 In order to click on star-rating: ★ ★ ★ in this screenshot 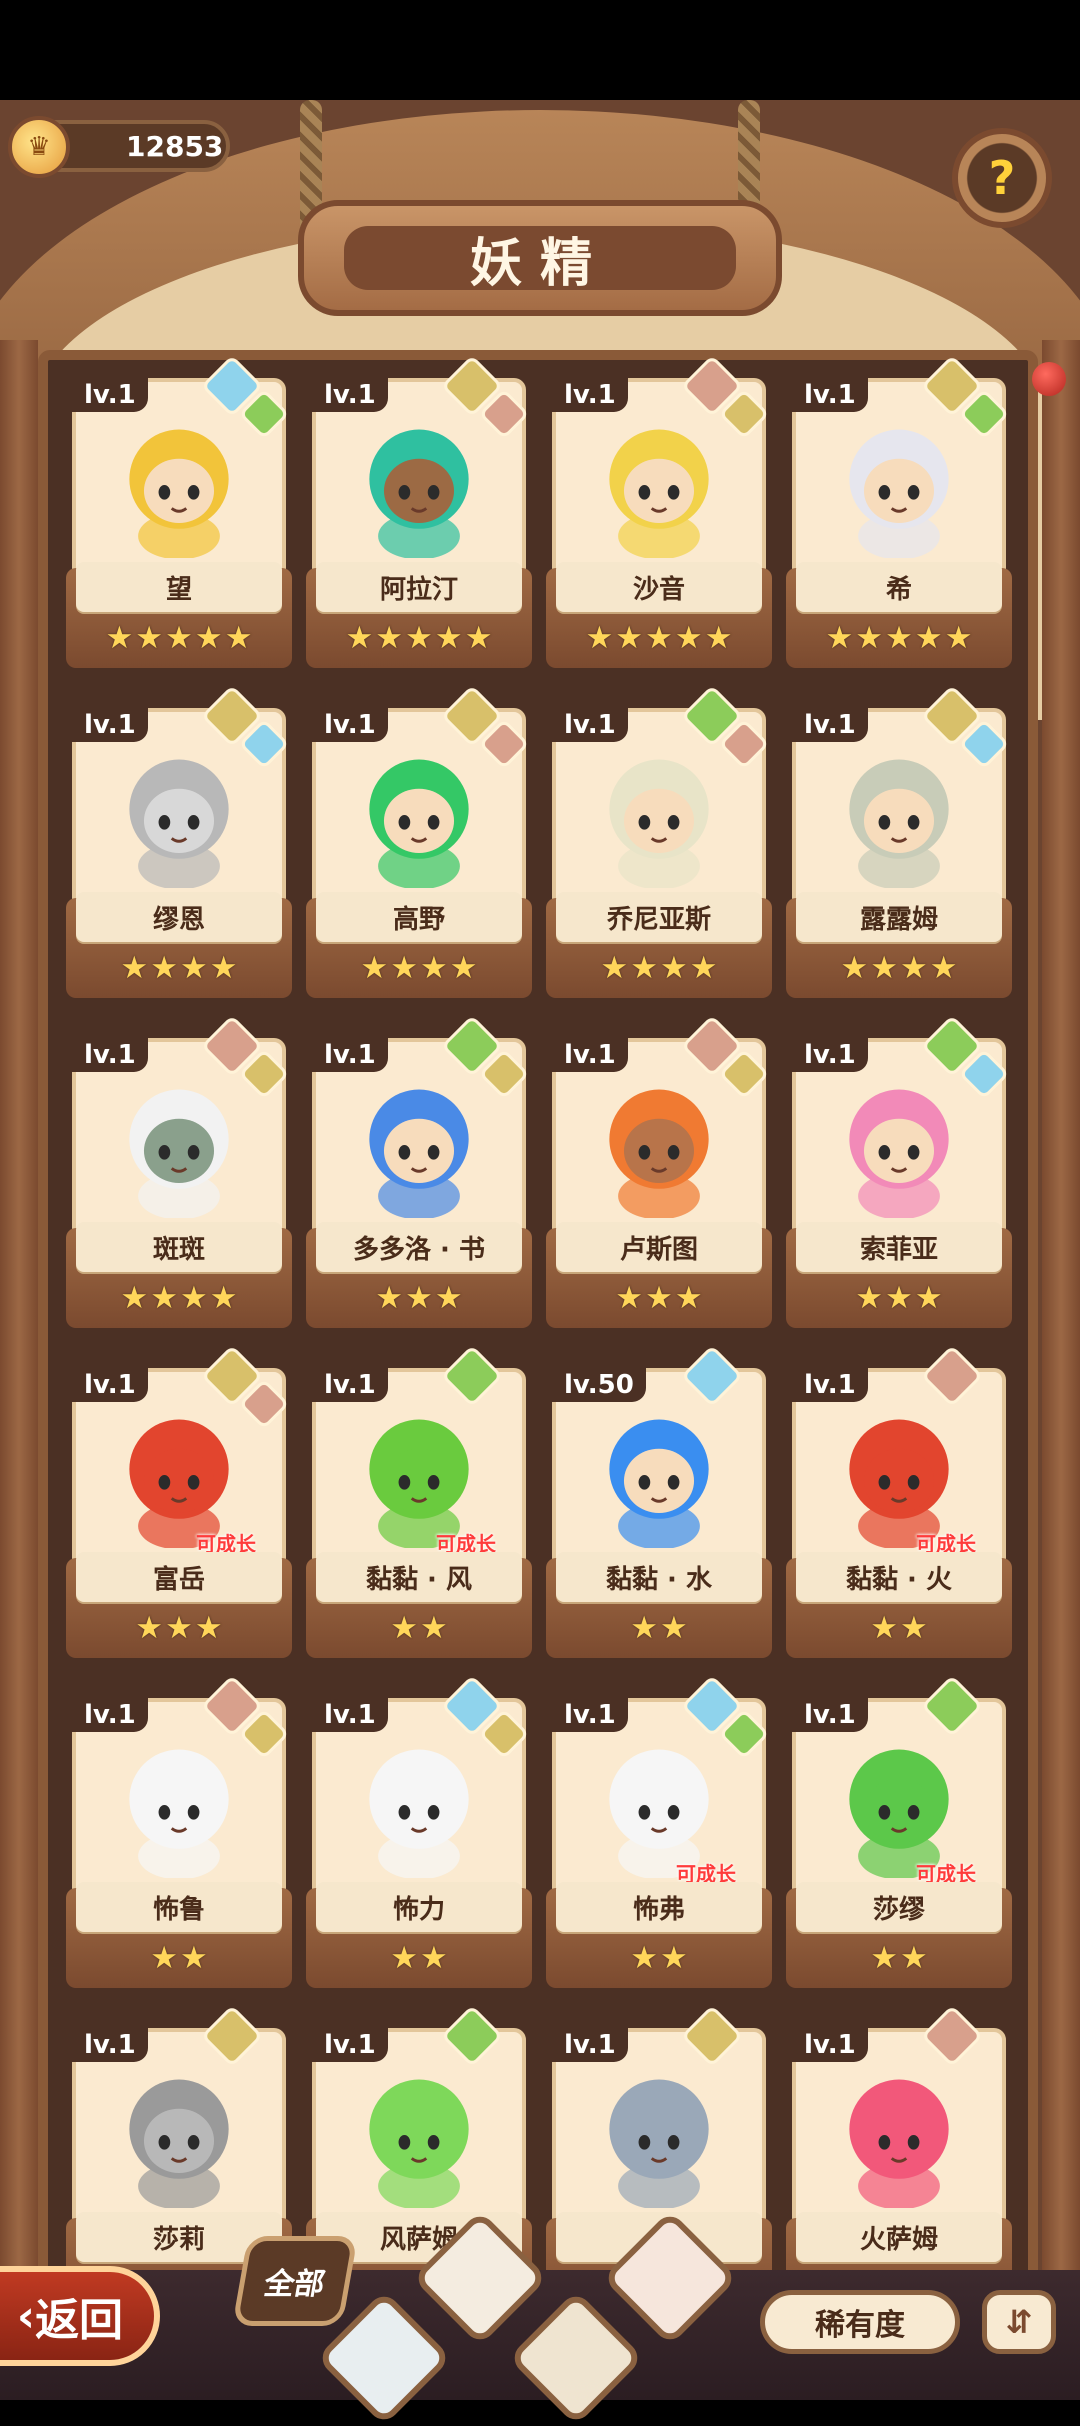, I will do `click(179, 1628)`.